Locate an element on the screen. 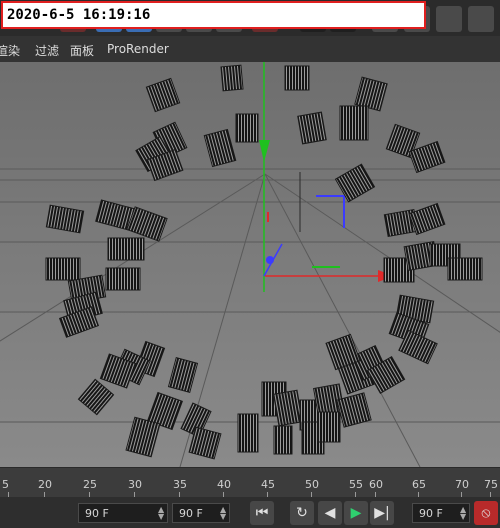 This screenshot has height=528, width=500. ruler-tick-label: 30 is located at coordinates (135, 484).